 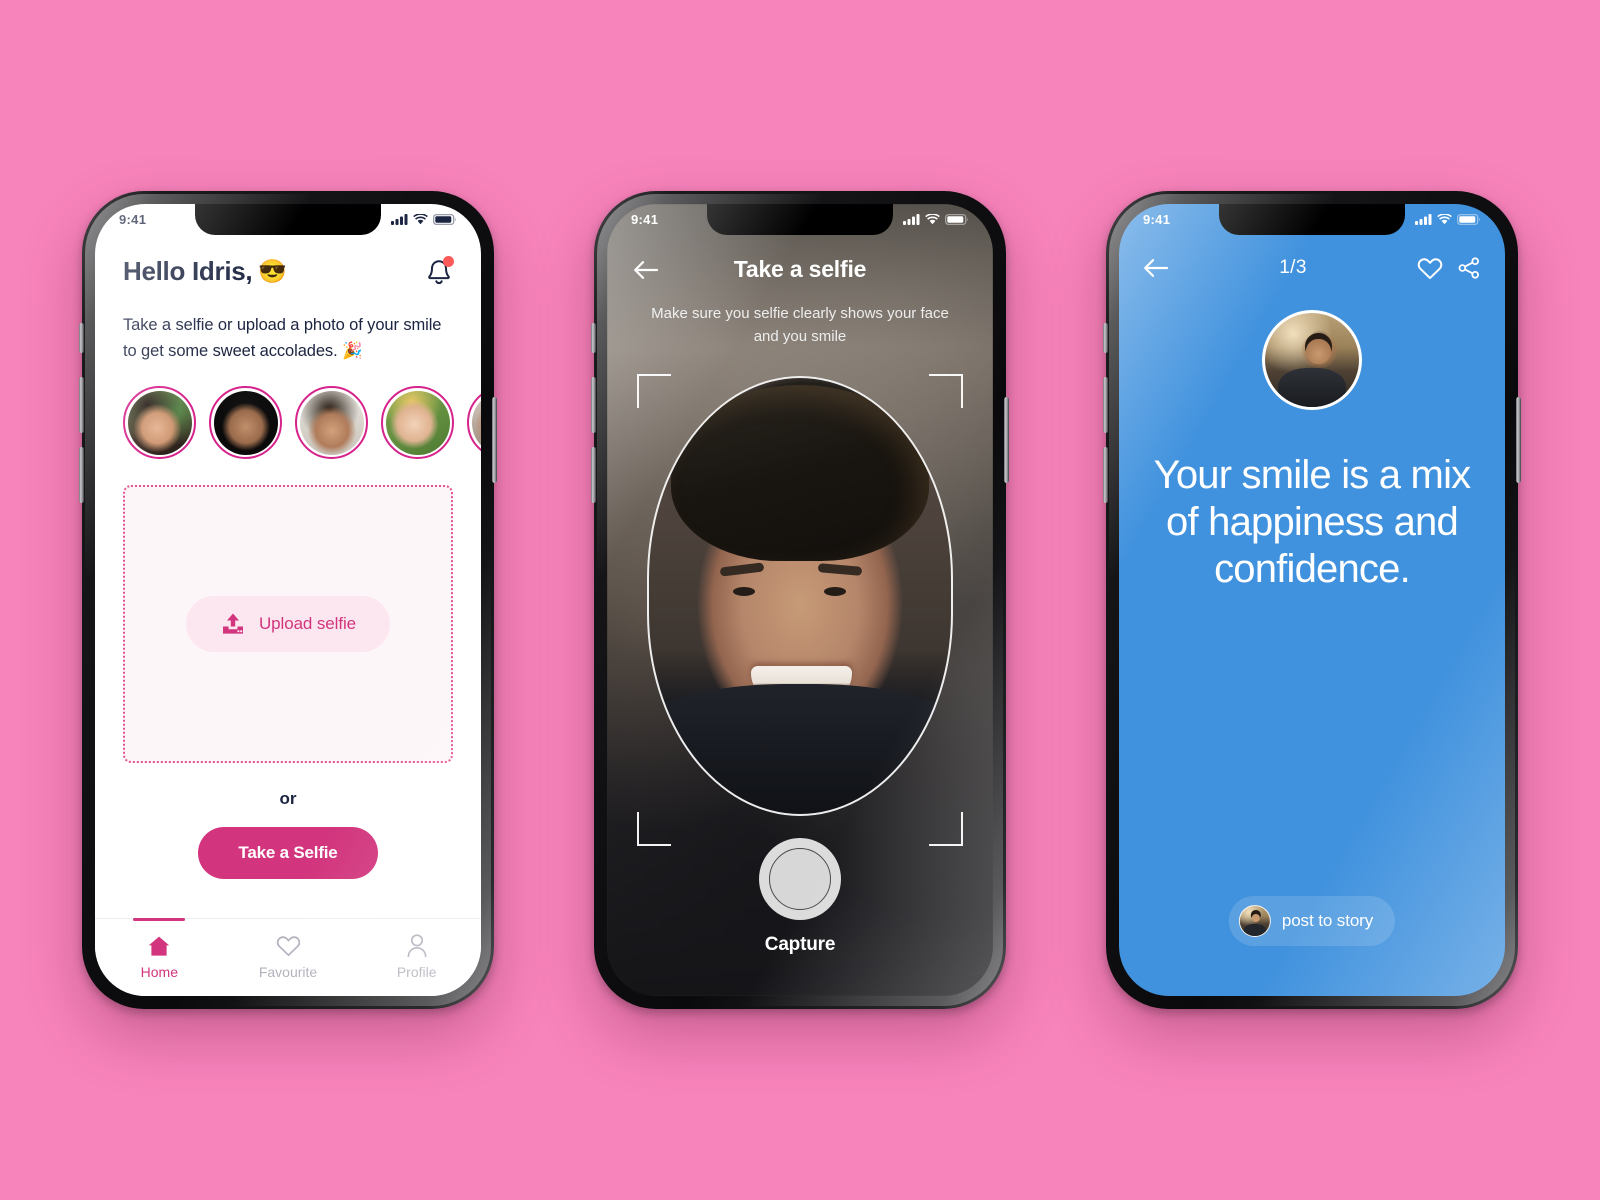 I want to click on greeting-title: Hello Idris, 😎, so click(x=205, y=271).